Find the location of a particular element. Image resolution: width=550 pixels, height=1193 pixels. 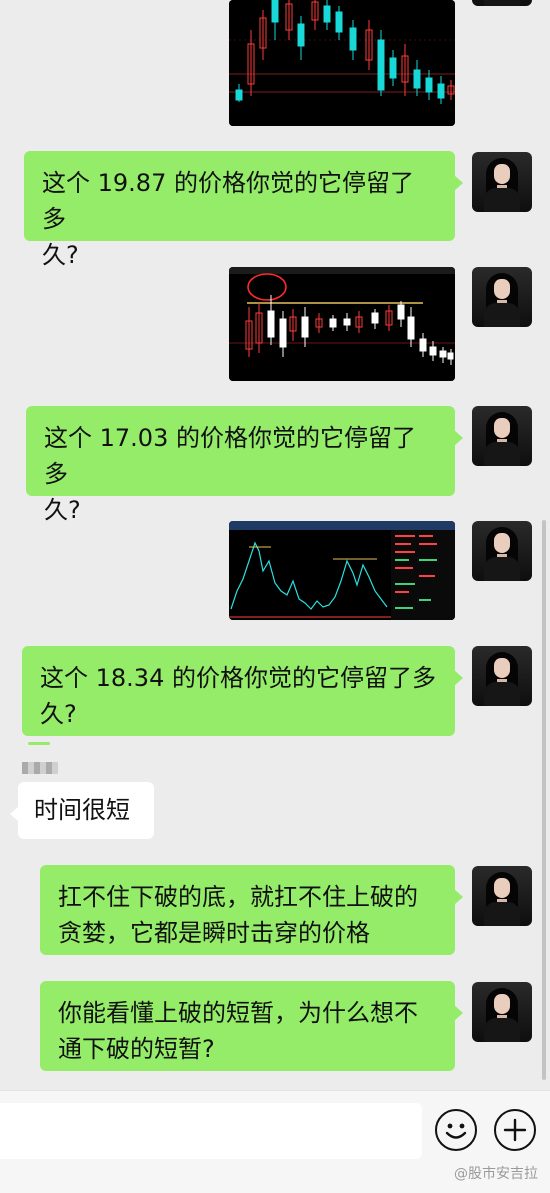

plus-icon is located at coordinates (515, 1130).